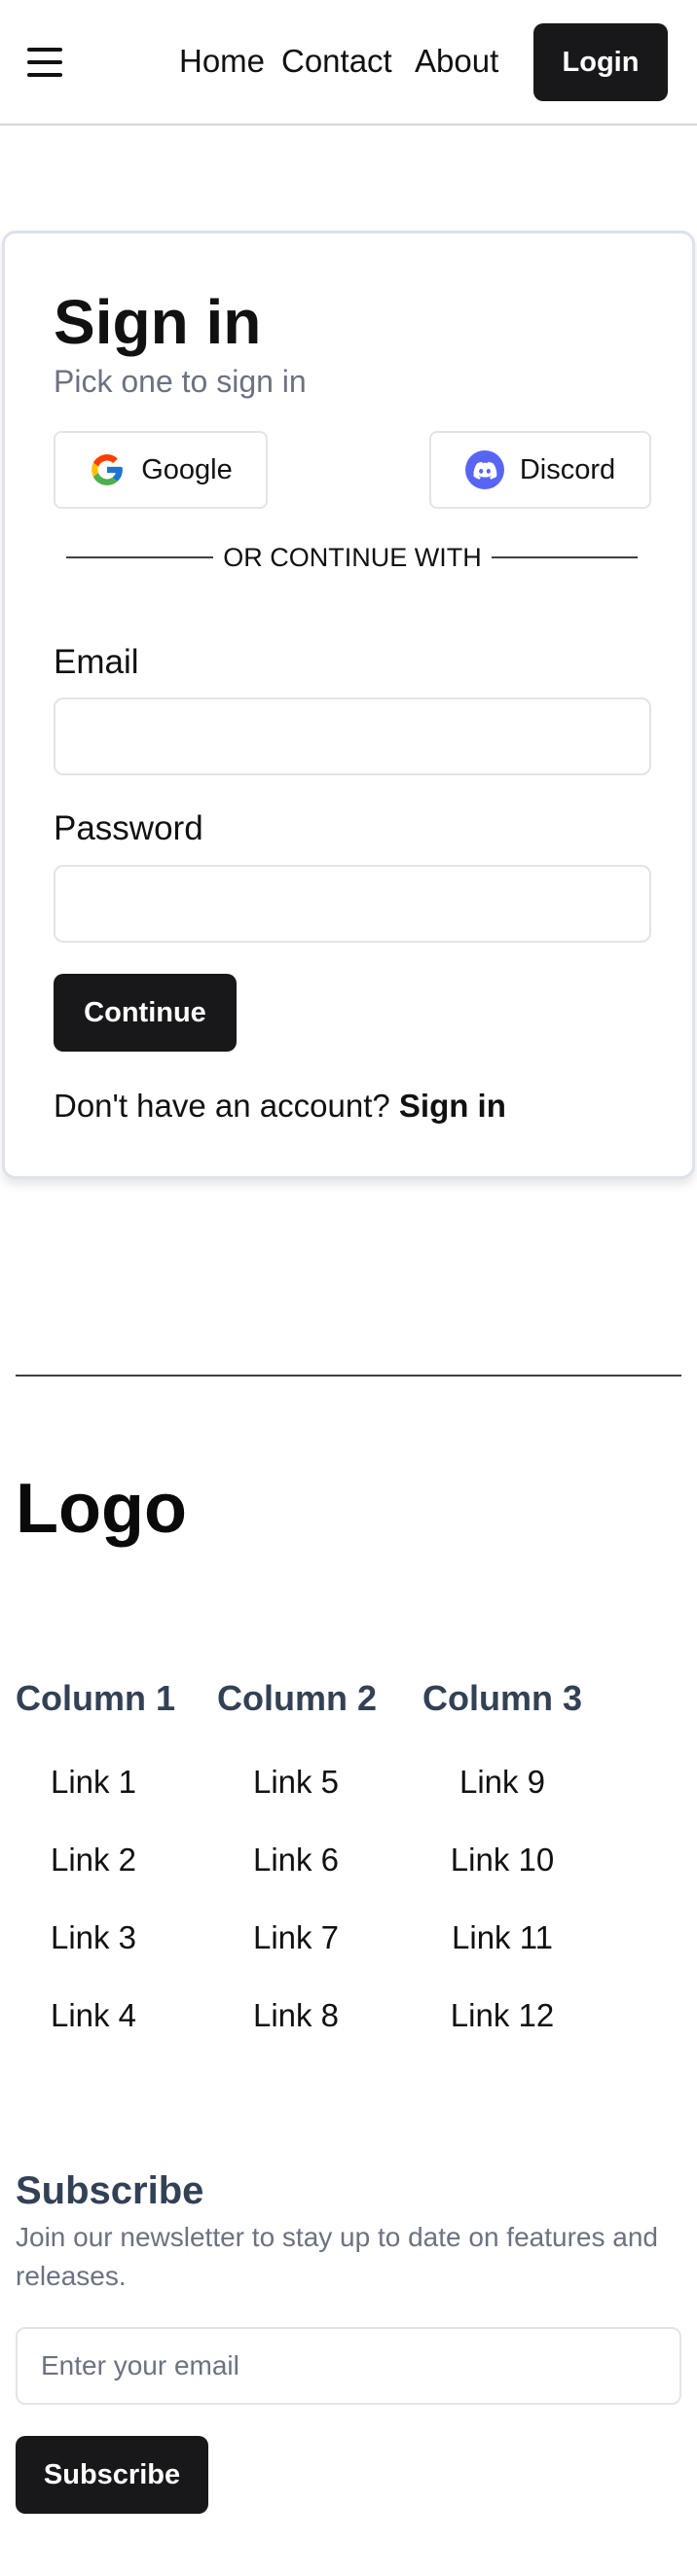 This screenshot has height=2576, width=697. Describe the element at coordinates (187, 469) in the screenshot. I see `google-button-label: Google` at that location.